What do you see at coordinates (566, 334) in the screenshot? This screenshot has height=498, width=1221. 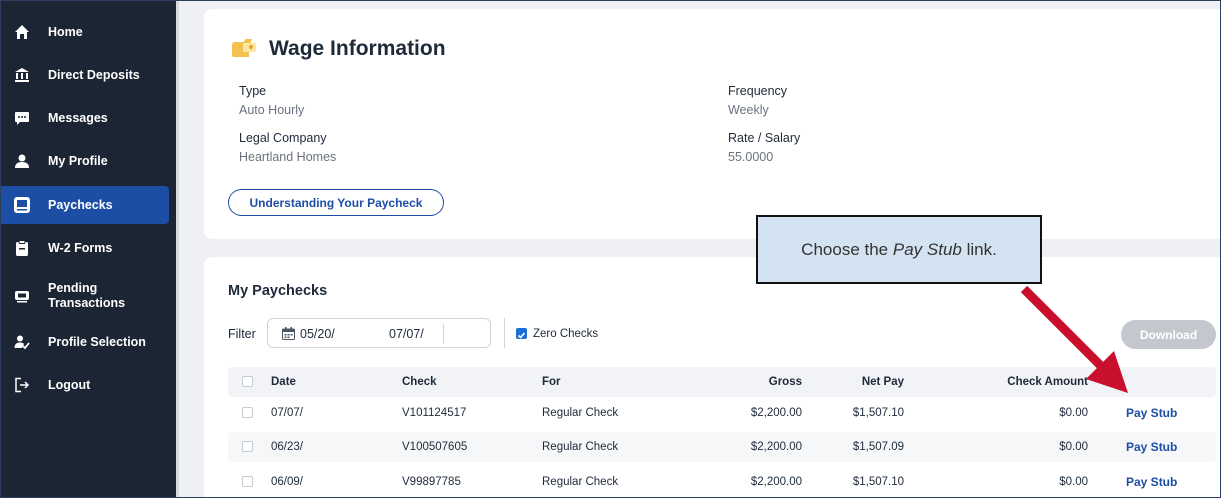 I see `zero-checks-label: Zero Checks` at bounding box center [566, 334].